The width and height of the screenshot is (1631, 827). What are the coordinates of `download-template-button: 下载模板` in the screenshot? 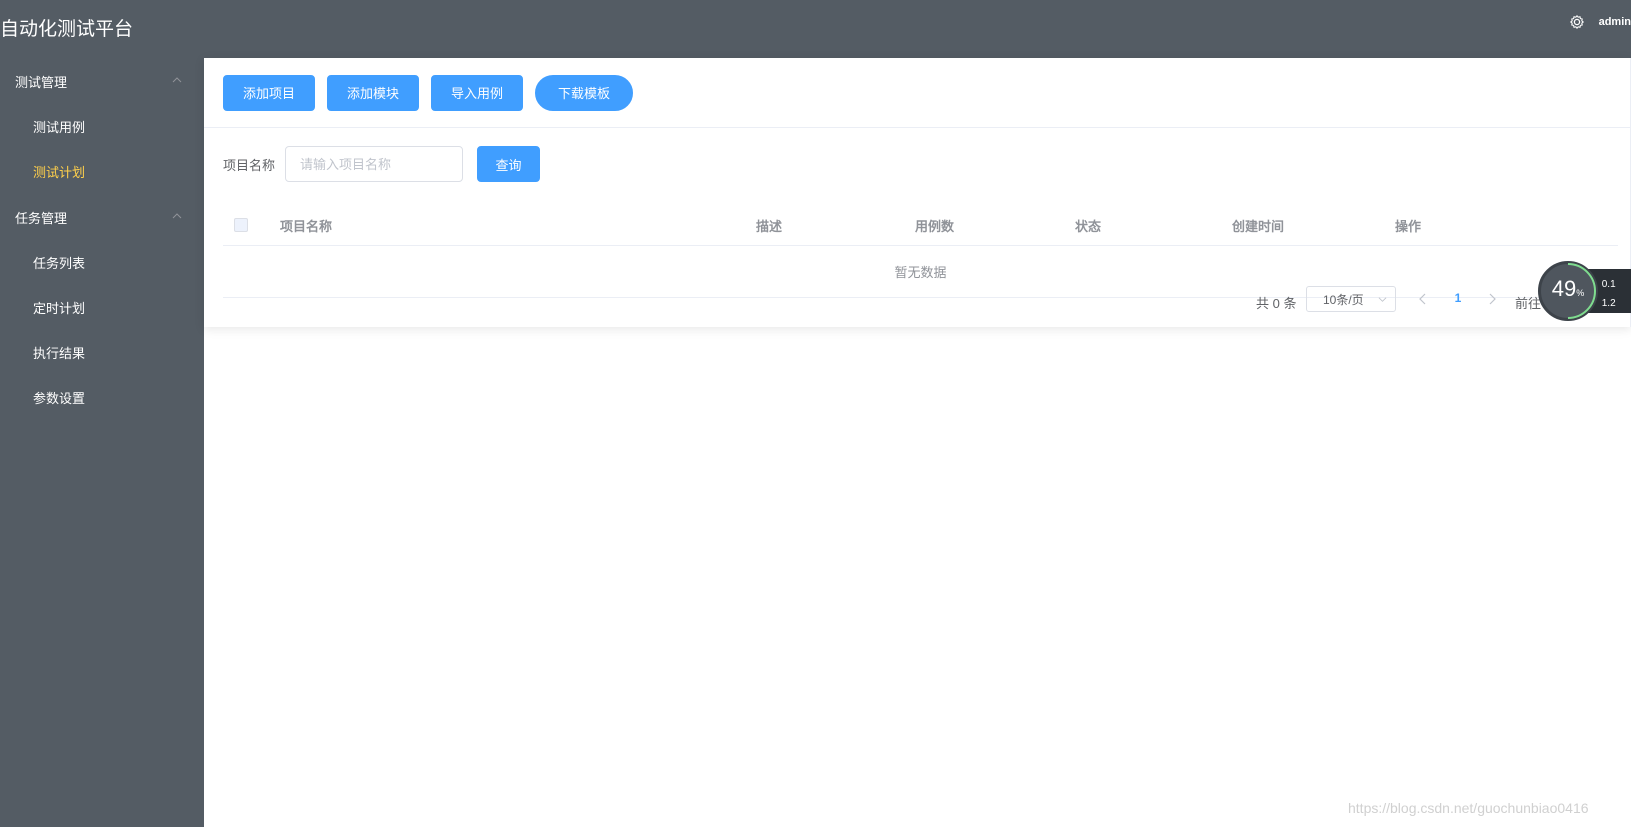 It's located at (584, 92).